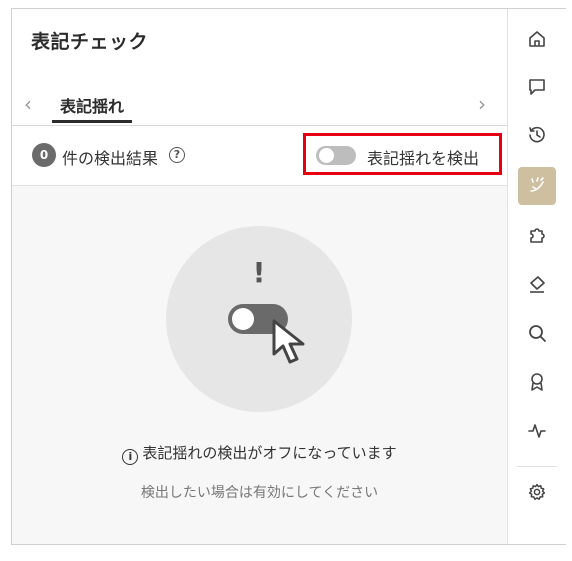 Image resolution: width=572 pixels, height=561 pixels. I want to click on sidebar-item-chat, so click(537, 87).